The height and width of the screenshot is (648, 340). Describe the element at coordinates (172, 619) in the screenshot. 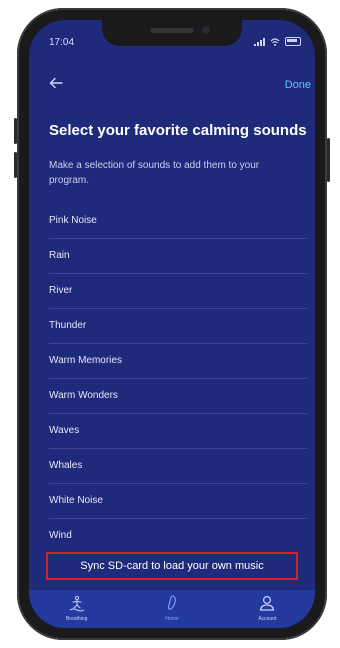

I see `tab-home-label: Home` at that location.